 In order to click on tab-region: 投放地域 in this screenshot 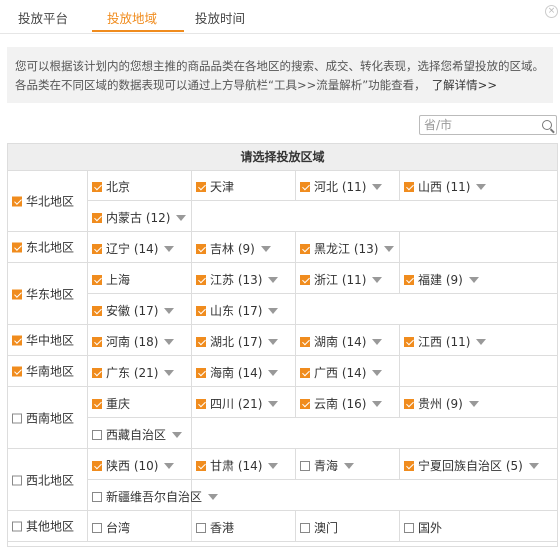, I will do `click(132, 17)`.